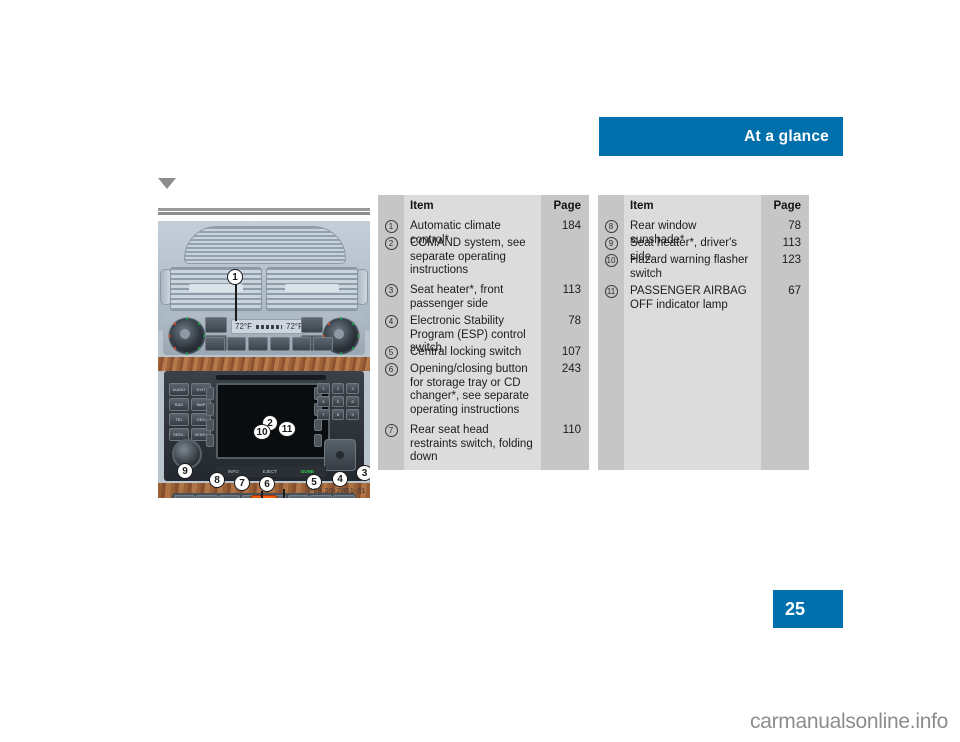  What do you see at coordinates (642, 206) in the screenshot?
I see `right-table-item-header: Item` at bounding box center [642, 206].